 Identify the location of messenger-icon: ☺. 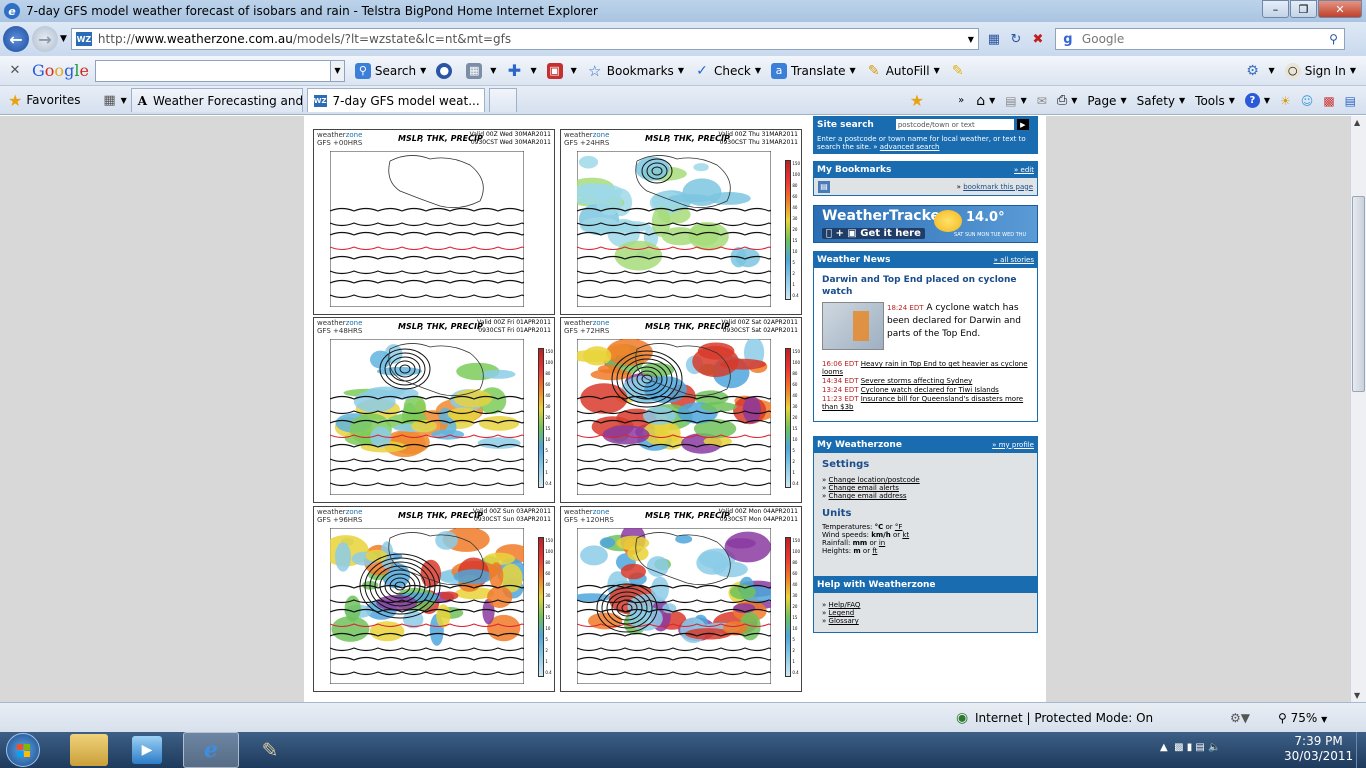
(1307, 101).